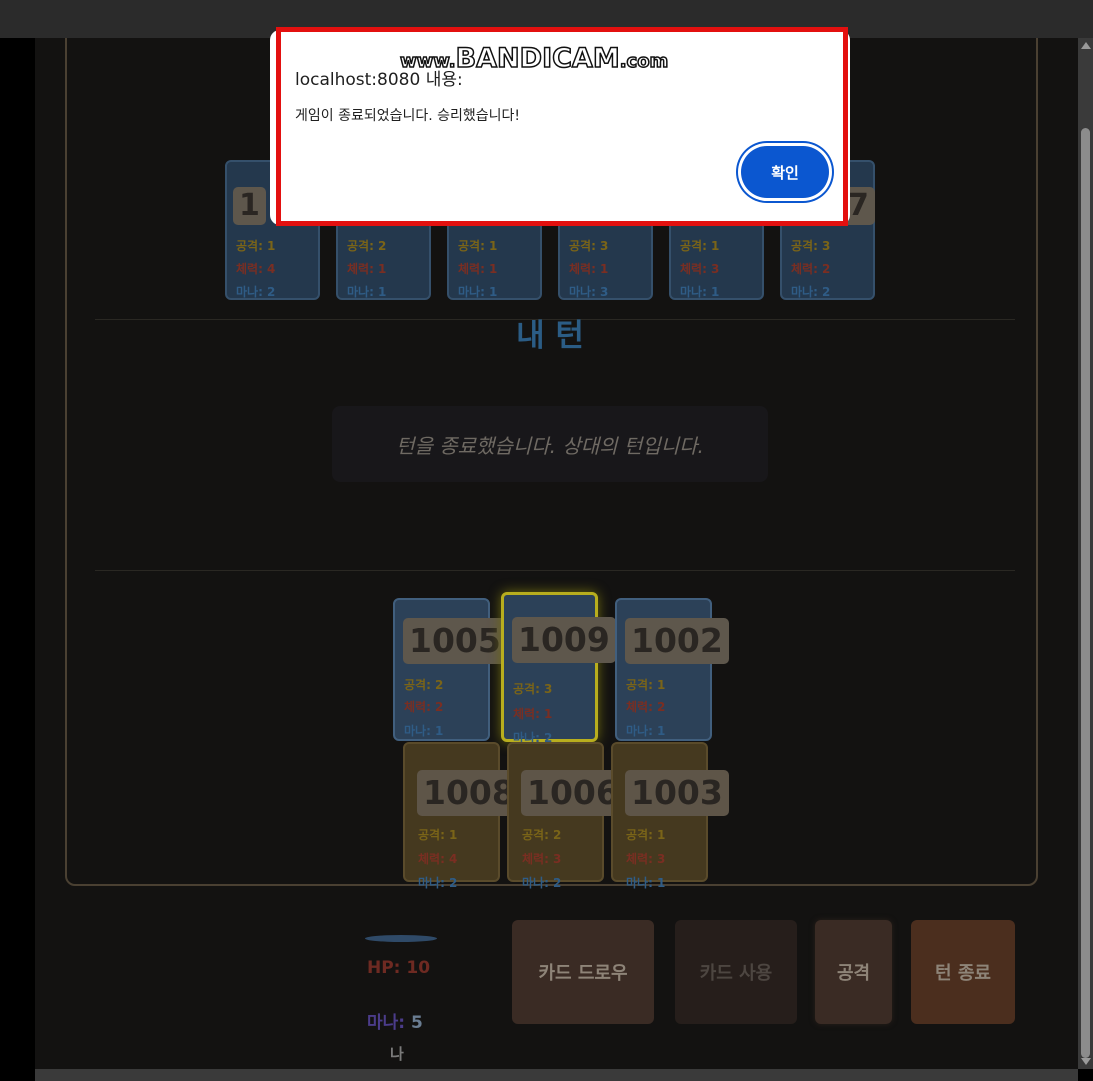 The height and width of the screenshot is (1081, 1093). I want to click on field-card: 1005 공격: 2 체력: 2 마나: 1, so click(450, 669).